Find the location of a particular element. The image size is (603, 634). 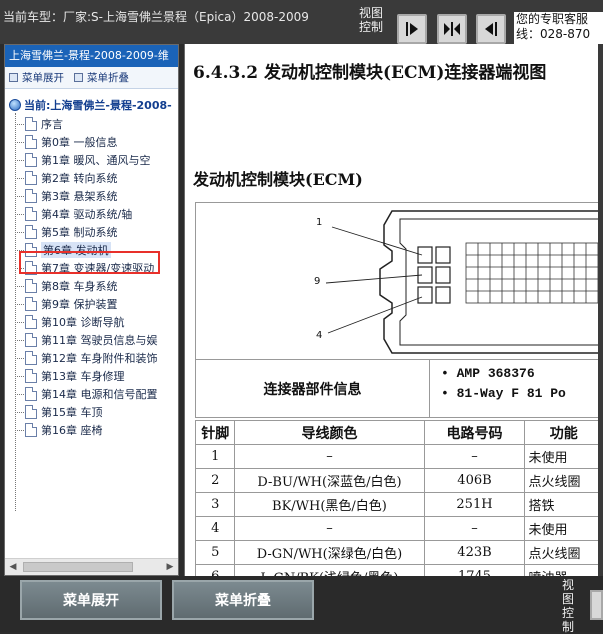

expand-menu-button: 菜单展开 is located at coordinates (91, 600).